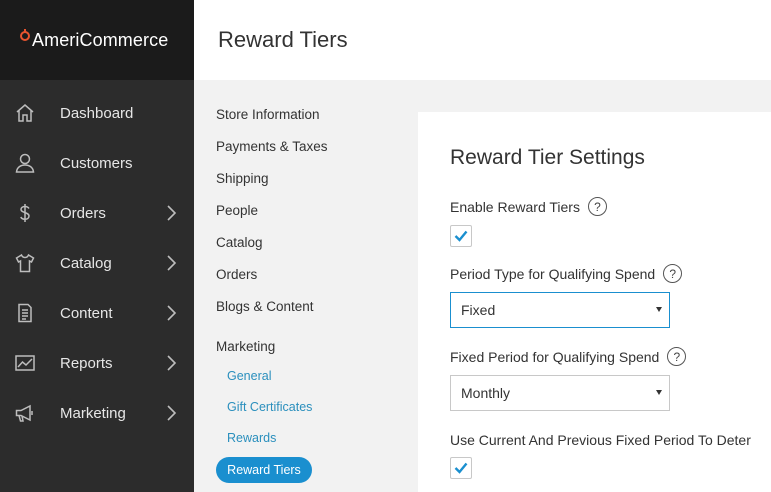 The height and width of the screenshot is (492, 771). I want to click on subnav-child-reward-tiers: Reward Tiers, so click(264, 470).